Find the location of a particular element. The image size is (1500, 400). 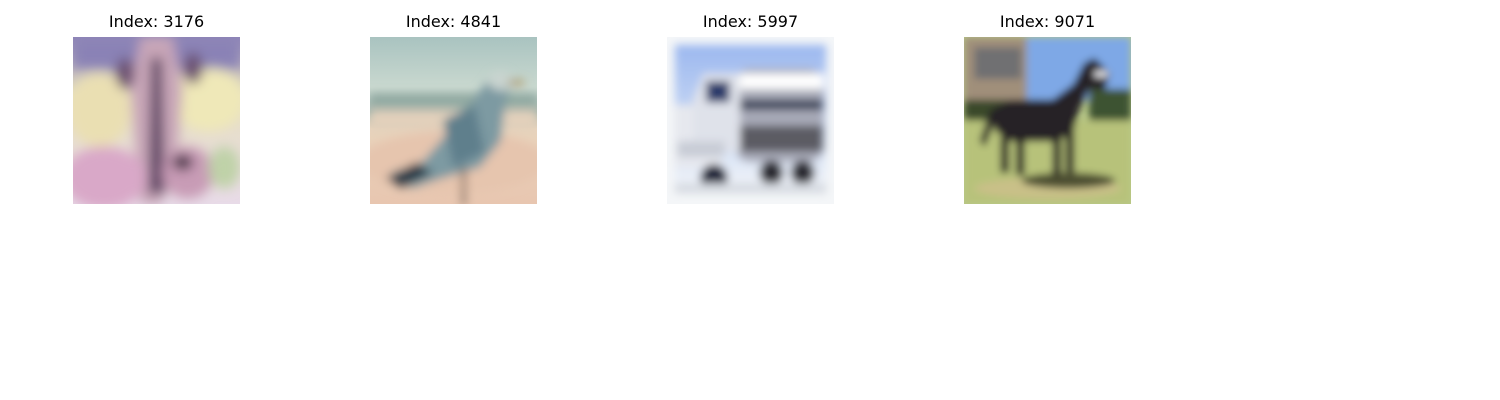

panel-title-4: Index: 9071 is located at coordinates (1047, 21).